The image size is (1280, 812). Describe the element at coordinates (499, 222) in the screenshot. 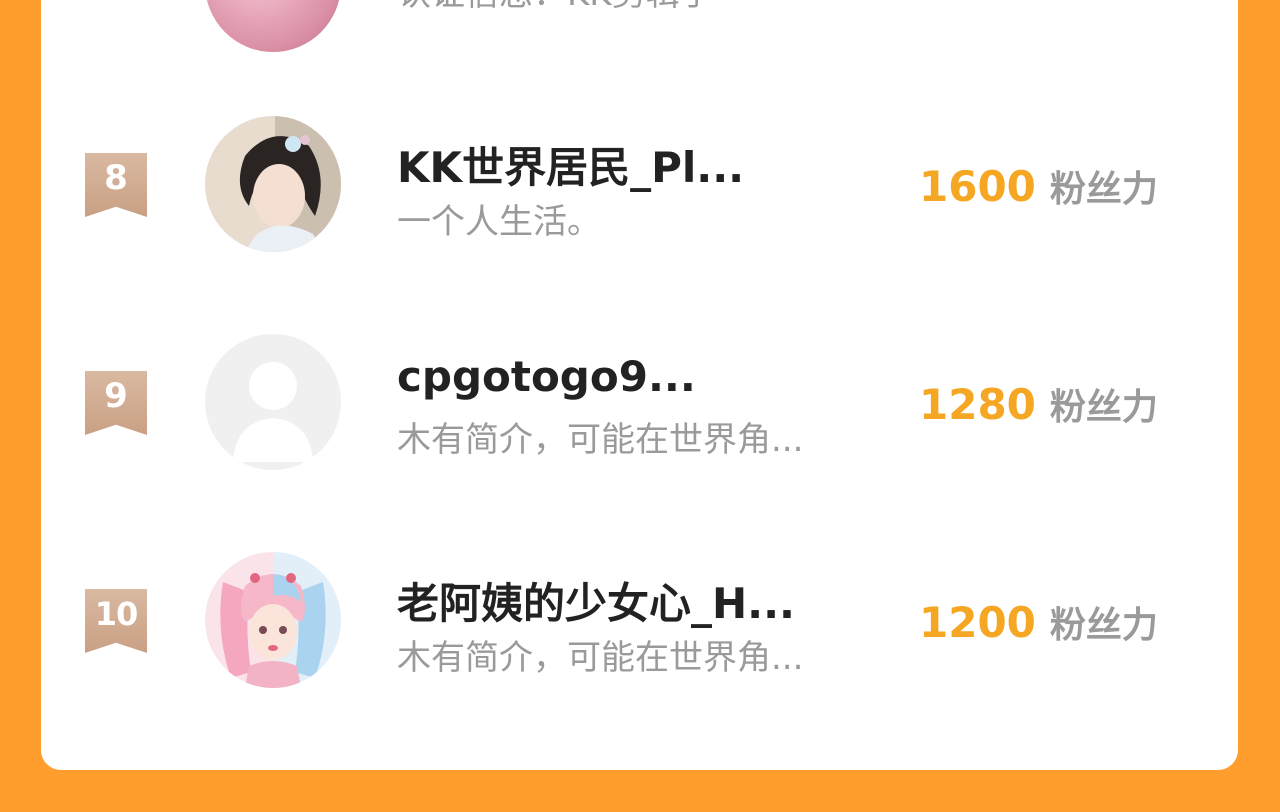

I see `user-description: 一个人生活。` at that location.